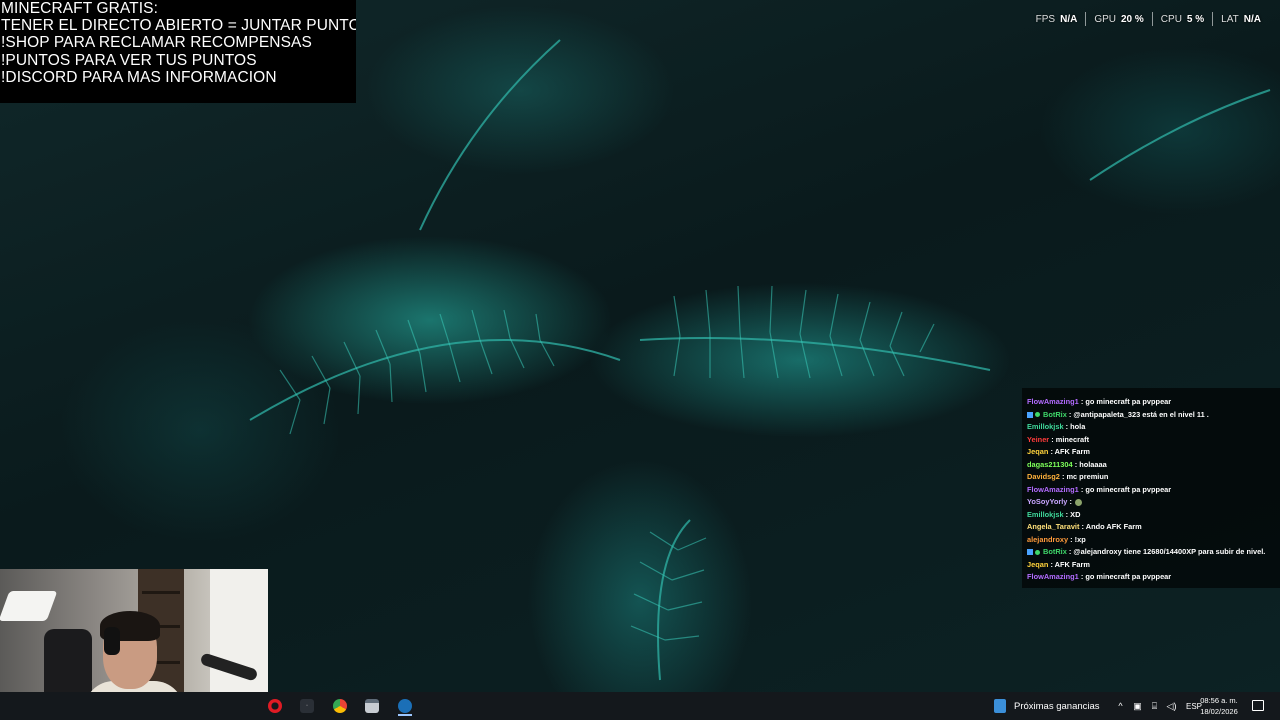 The image size is (1280, 720). I want to click on overlay-line: !DISCORD PARA MAS INFORMACION, so click(139, 77).